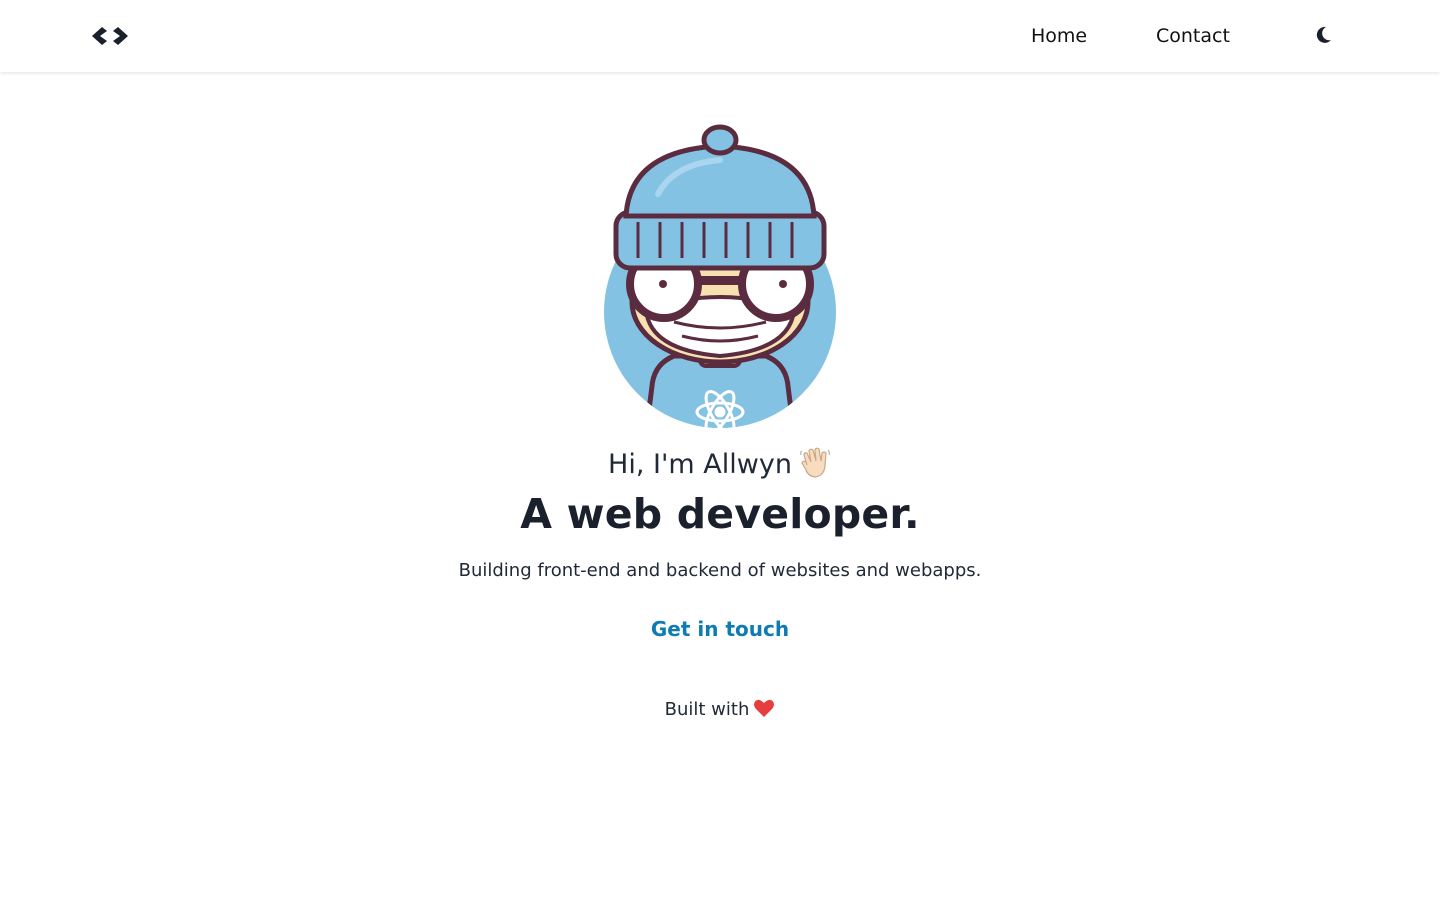 The width and height of the screenshot is (1440, 900). What do you see at coordinates (720, 629) in the screenshot?
I see `get-in-touch-link: Get in touch` at bounding box center [720, 629].